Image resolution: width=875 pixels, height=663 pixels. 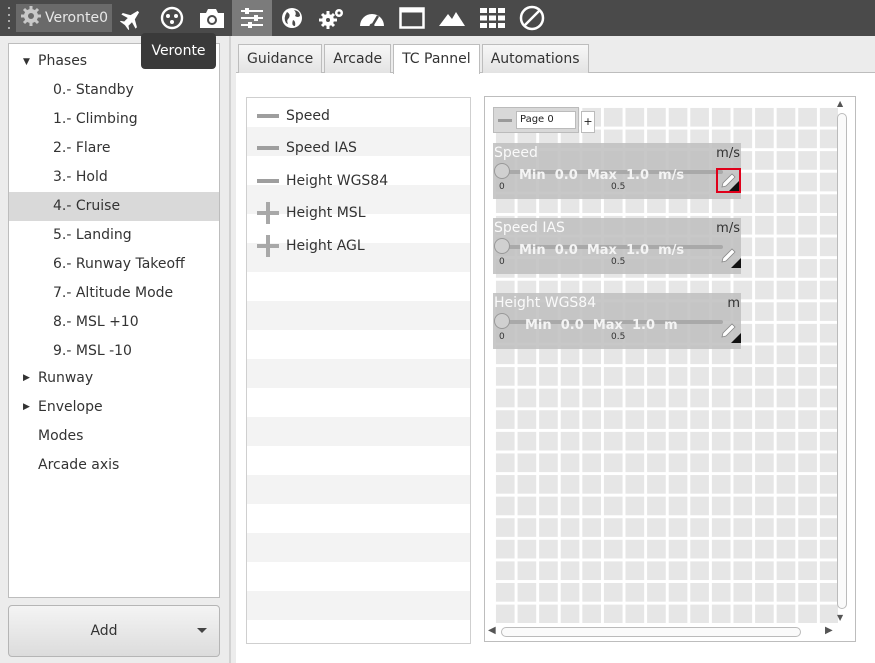 I want to click on page-name-field: Page 0, so click(x=546, y=120).